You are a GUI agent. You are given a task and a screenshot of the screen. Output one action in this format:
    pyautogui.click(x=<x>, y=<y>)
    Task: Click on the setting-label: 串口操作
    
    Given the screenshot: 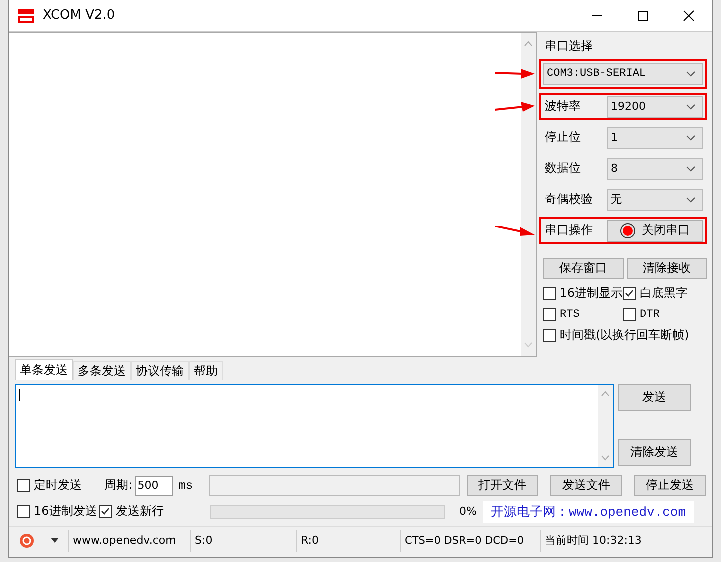 What is the action you would take?
    pyautogui.click(x=569, y=230)
    